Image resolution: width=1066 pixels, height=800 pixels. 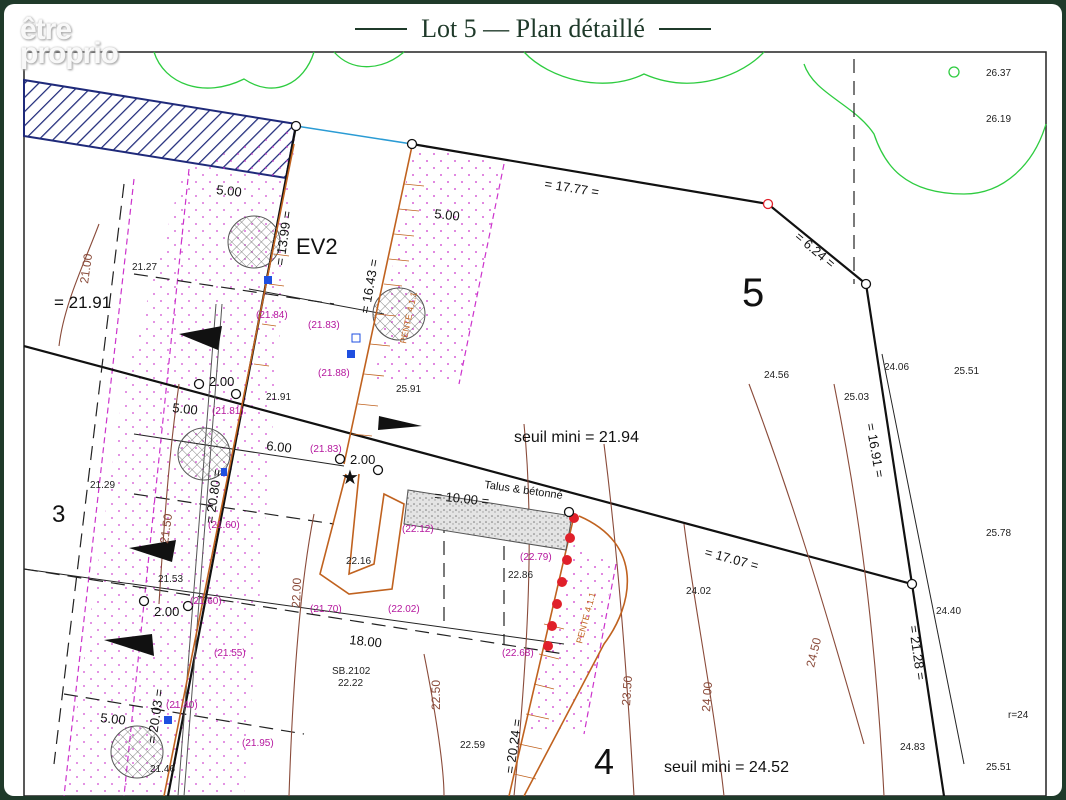 What do you see at coordinates (998, 73) in the screenshot?
I see `alt-26-37: 26.37` at bounding box center [998, 73].